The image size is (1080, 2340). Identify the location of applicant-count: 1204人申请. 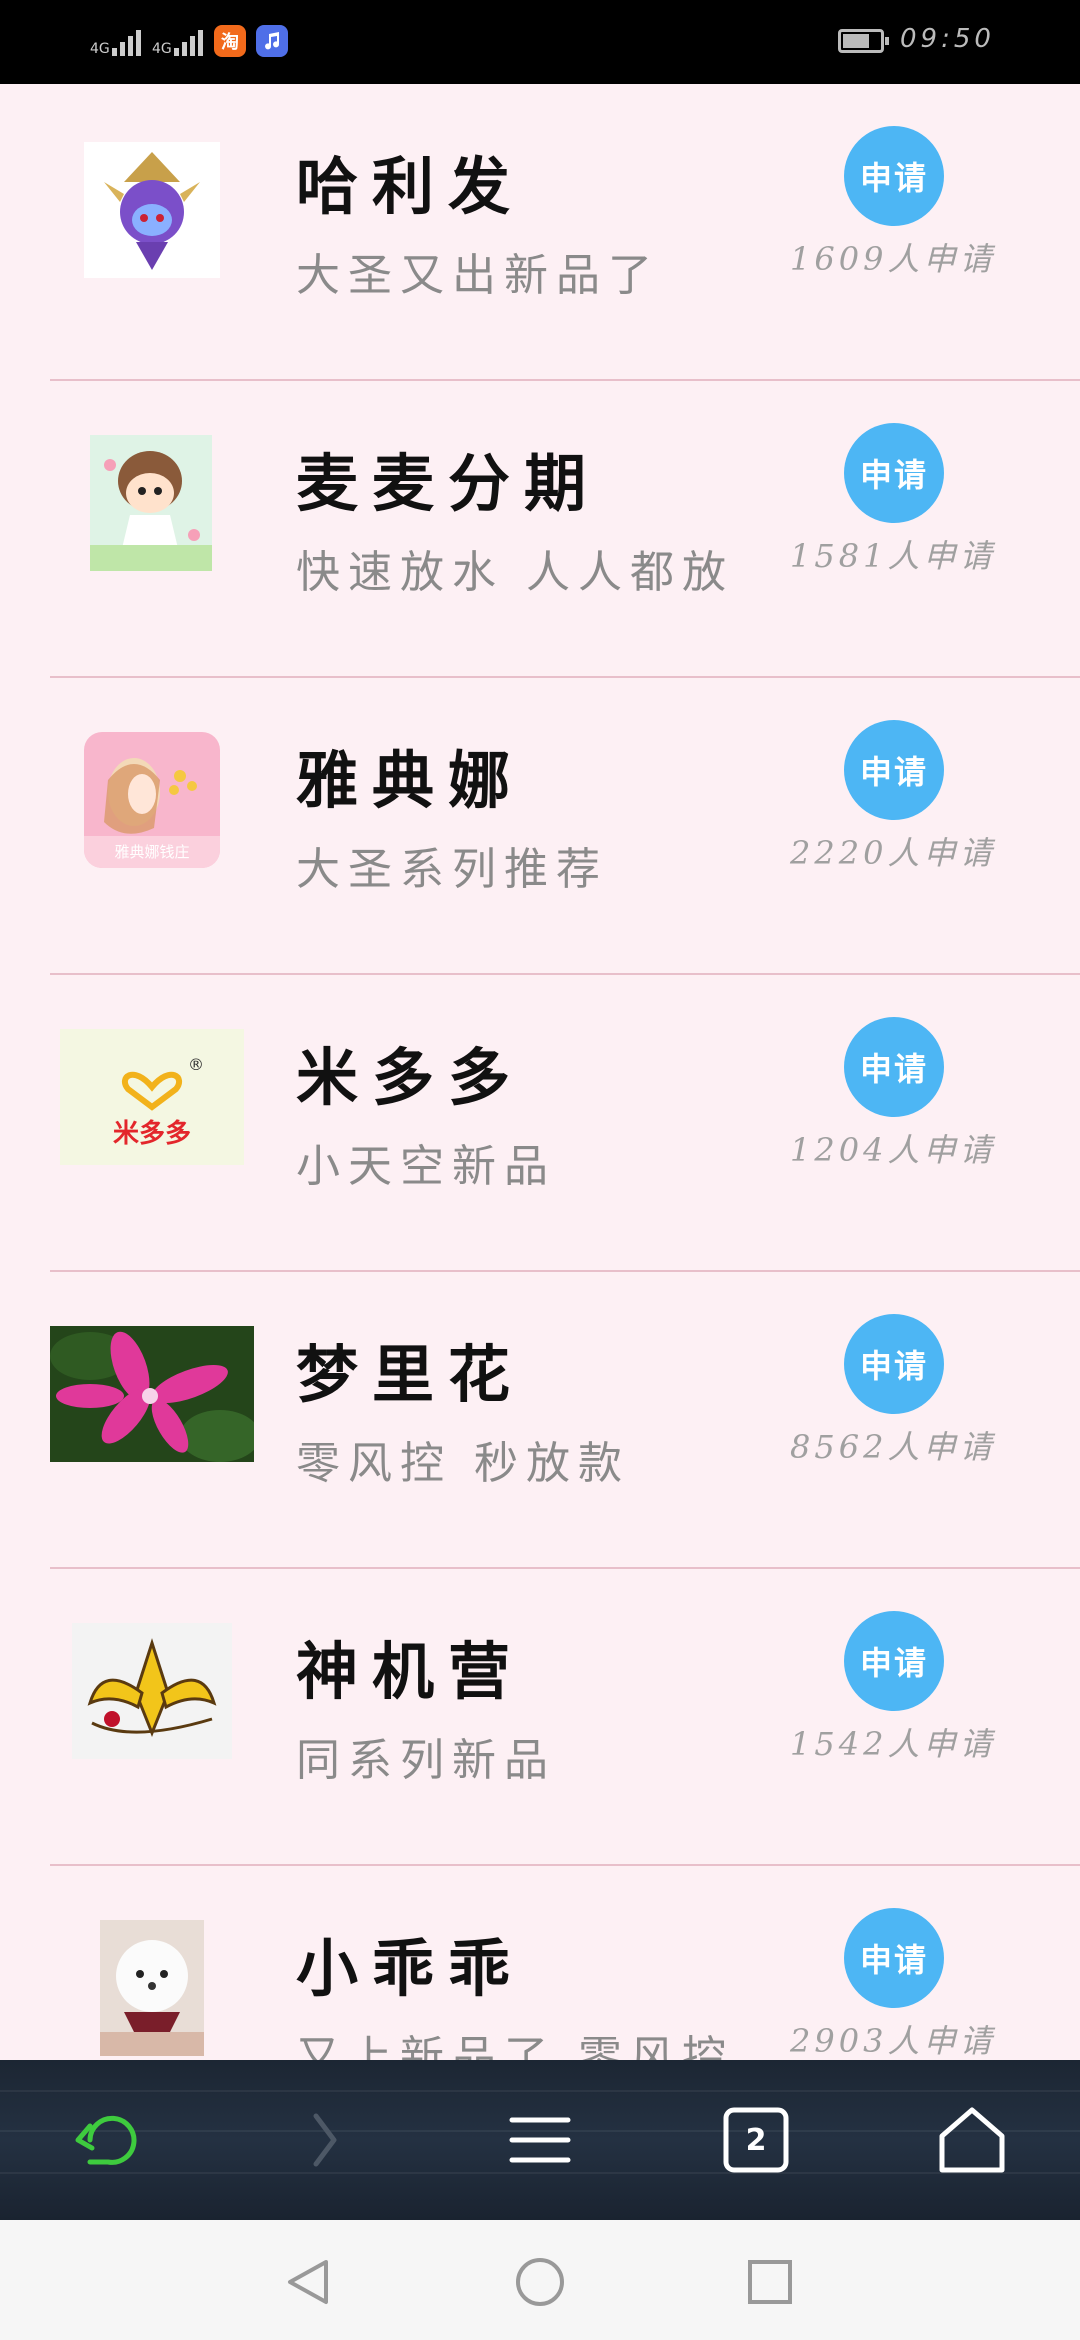
(893, 1150).